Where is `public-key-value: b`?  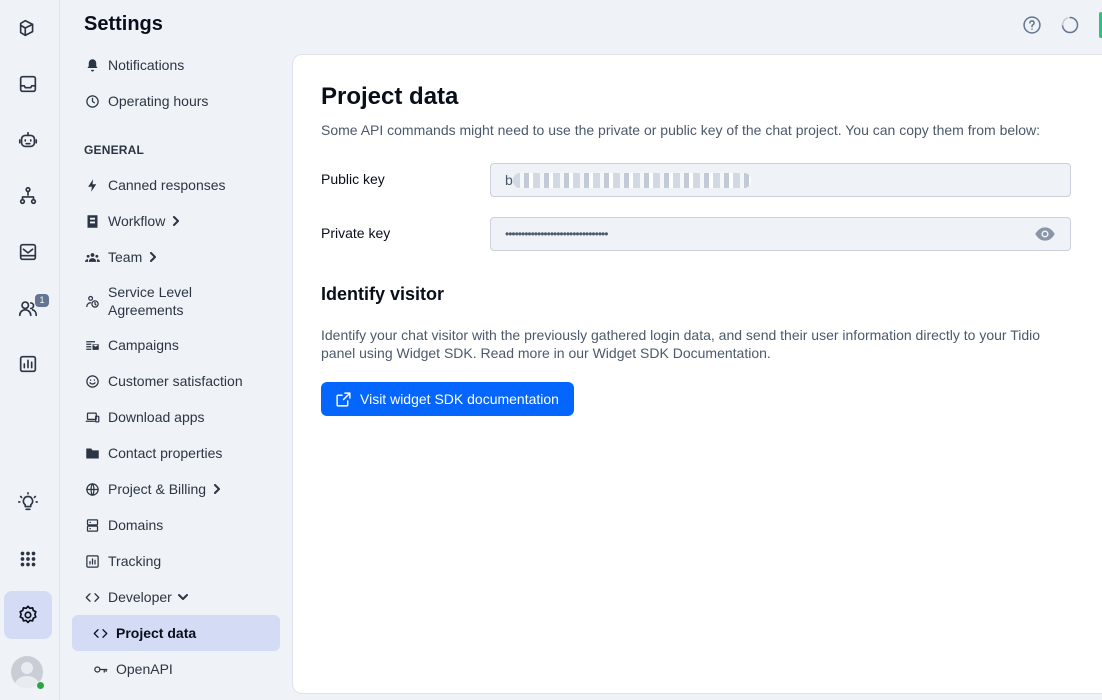 public-key-value: b is located at coordinates (509, 180).